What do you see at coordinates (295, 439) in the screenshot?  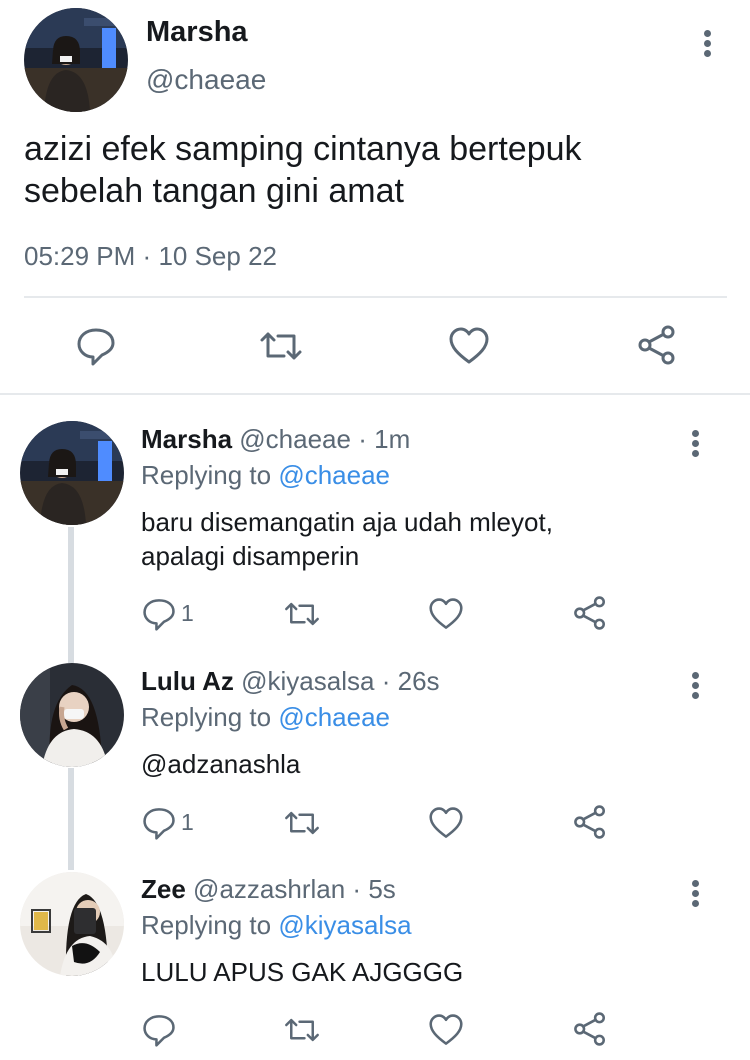 I see `reply-author-handle: @chaeae` at bounding box center [295, 439].